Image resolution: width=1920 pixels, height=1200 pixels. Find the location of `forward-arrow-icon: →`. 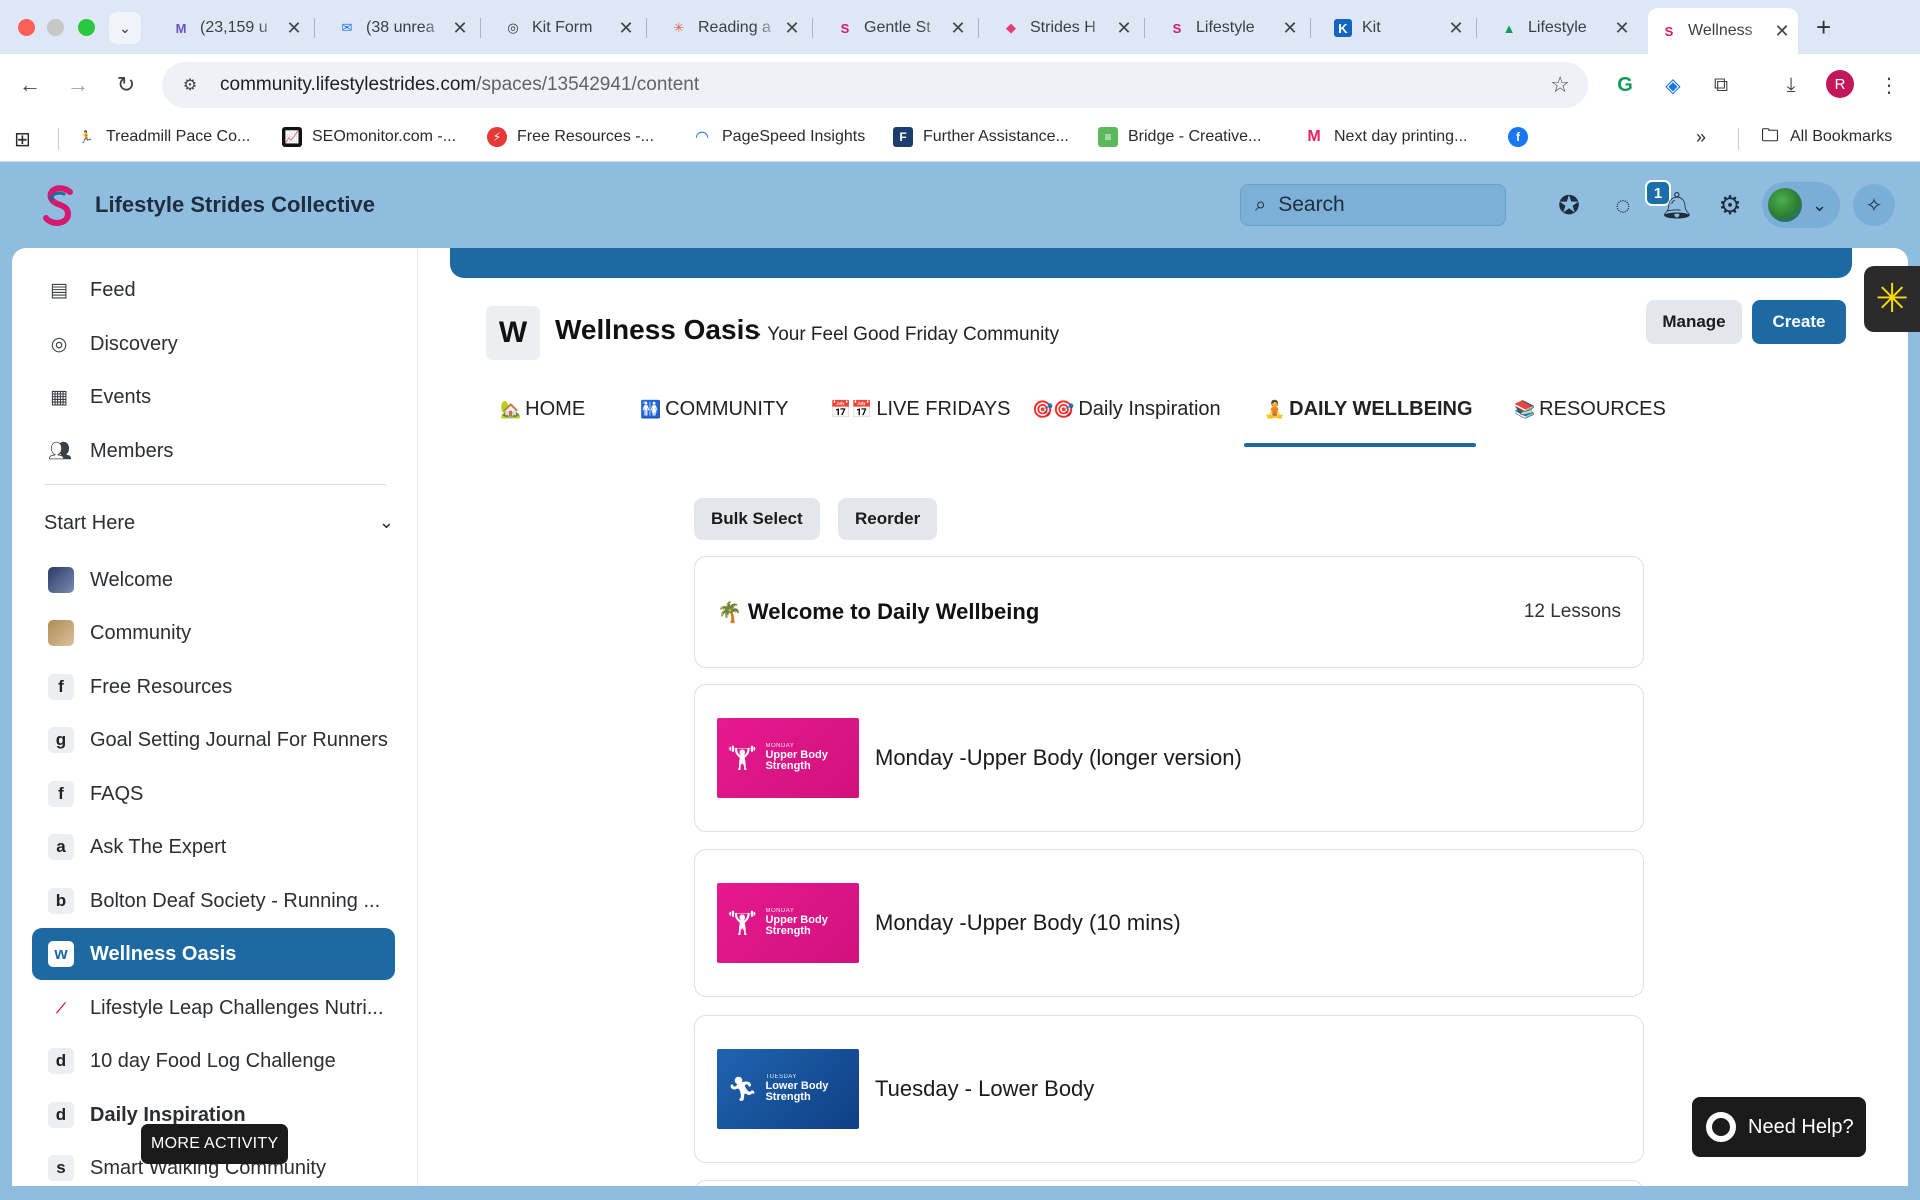

forward-arrow-icon: → is located at coordinates (78, 85).